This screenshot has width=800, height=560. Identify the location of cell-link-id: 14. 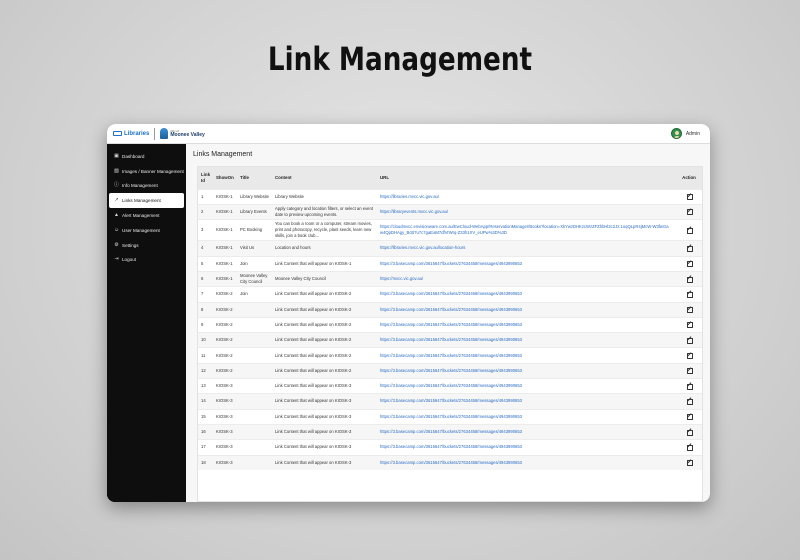
(205, 401).